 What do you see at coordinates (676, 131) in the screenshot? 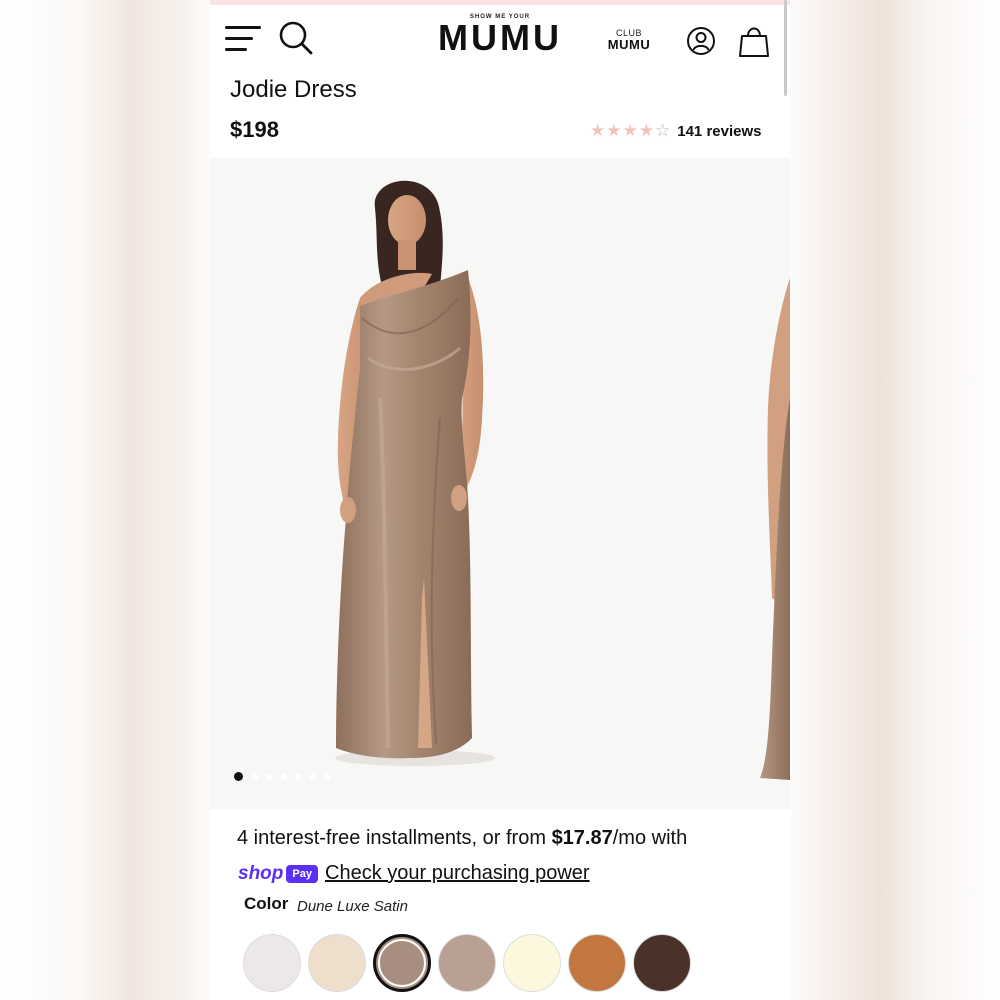
I see `product-rating: ★ ★ ★ ★ ☆ 141 reviews` at bounding box center [676, 131].